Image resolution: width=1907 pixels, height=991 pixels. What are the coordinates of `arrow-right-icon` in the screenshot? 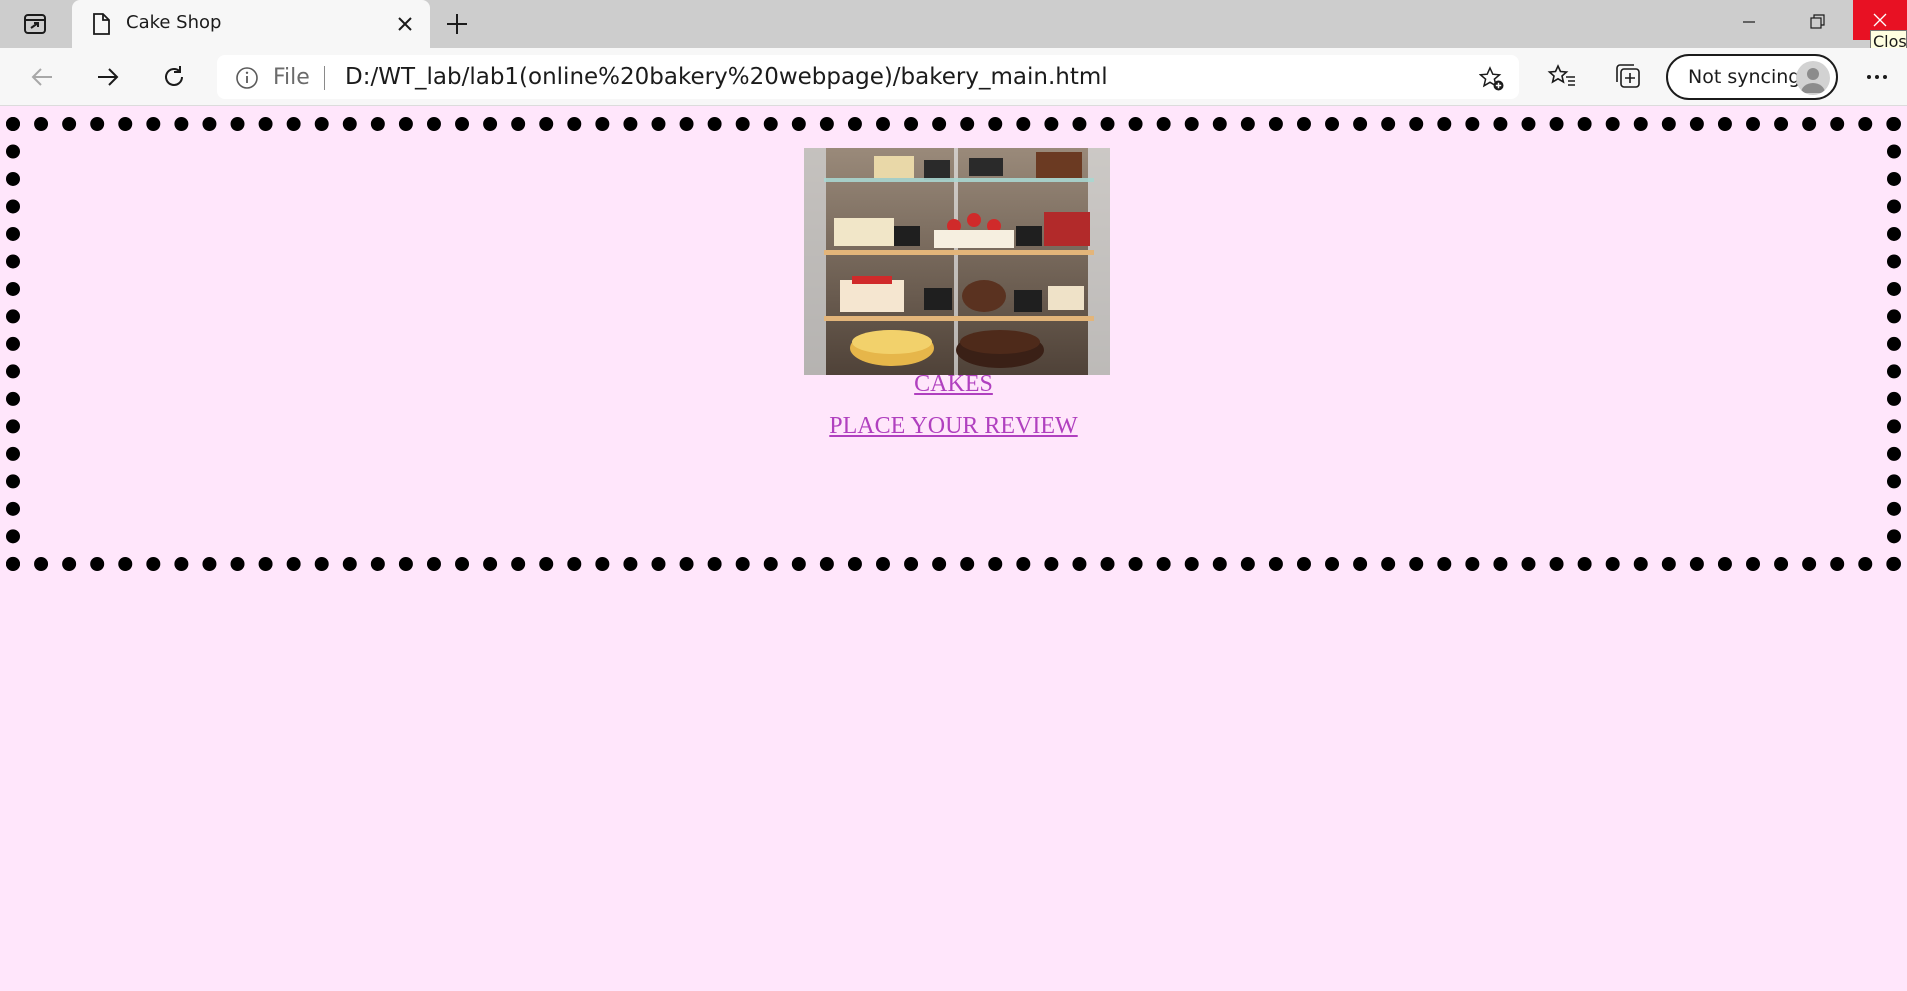 It's located at (108, 77).